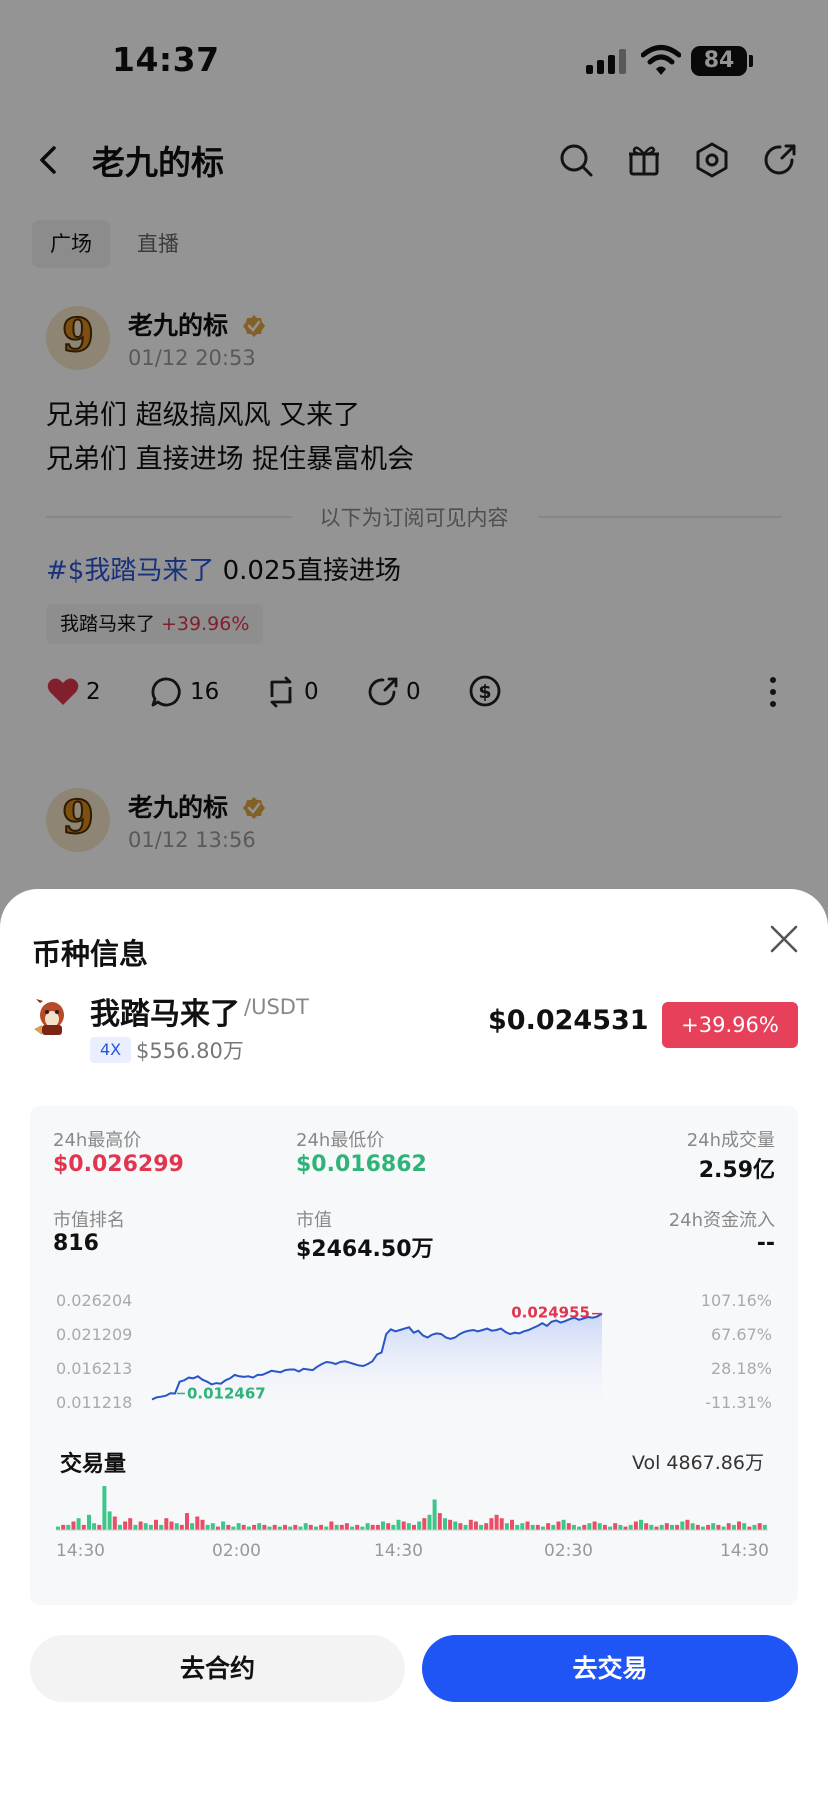 This screenshot has height=1800, width=828. I want to click on sheet-title: 币种信息, so click(90, 954).